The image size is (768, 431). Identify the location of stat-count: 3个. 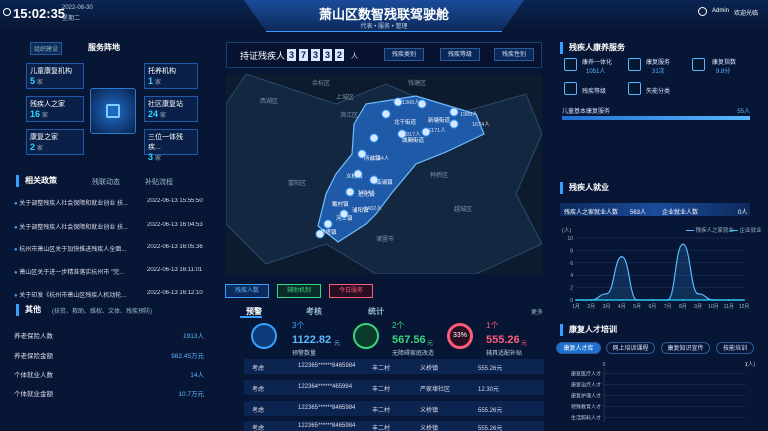
(298, 325).